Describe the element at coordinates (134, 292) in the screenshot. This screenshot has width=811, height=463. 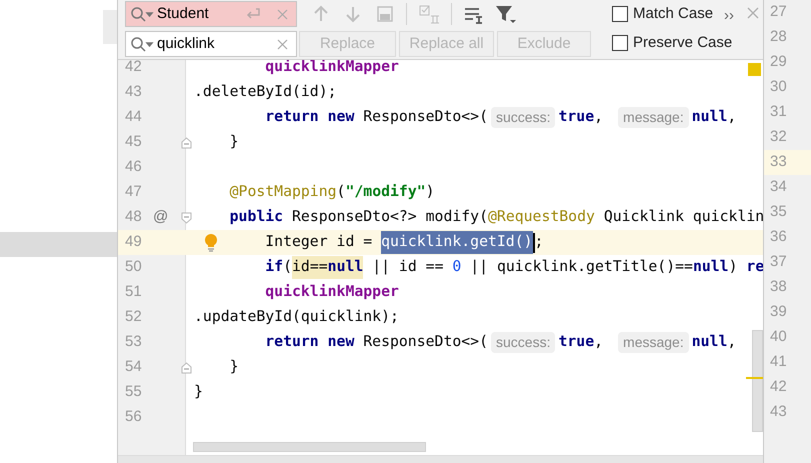
I see `line-number: 51` at that location.